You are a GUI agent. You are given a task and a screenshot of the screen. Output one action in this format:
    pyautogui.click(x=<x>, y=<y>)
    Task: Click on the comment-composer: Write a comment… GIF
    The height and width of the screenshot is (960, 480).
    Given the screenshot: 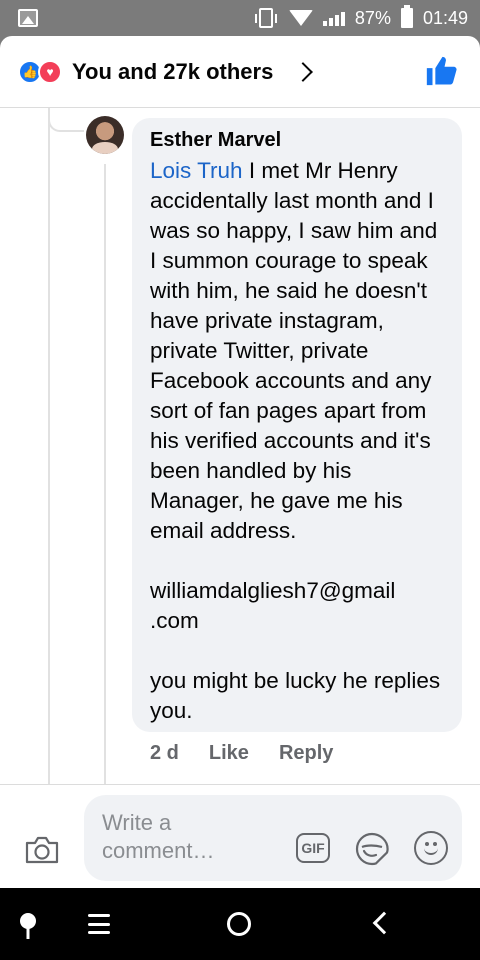 What is the action you would take?
    pyautogui.click(x=240, y=836)
    